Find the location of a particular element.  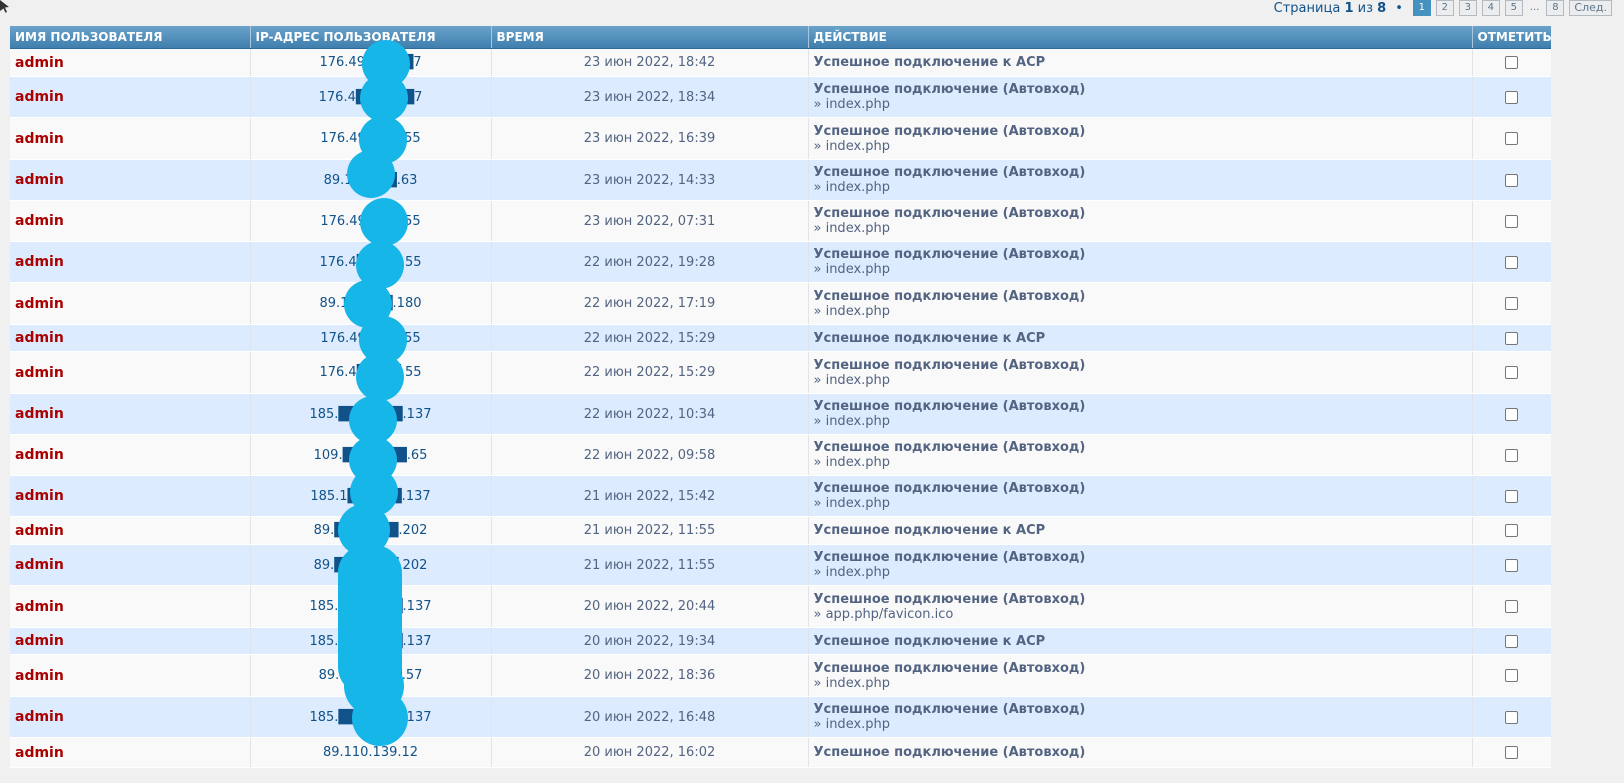

next-page-button: След. is located at coordinates (1590, 8).